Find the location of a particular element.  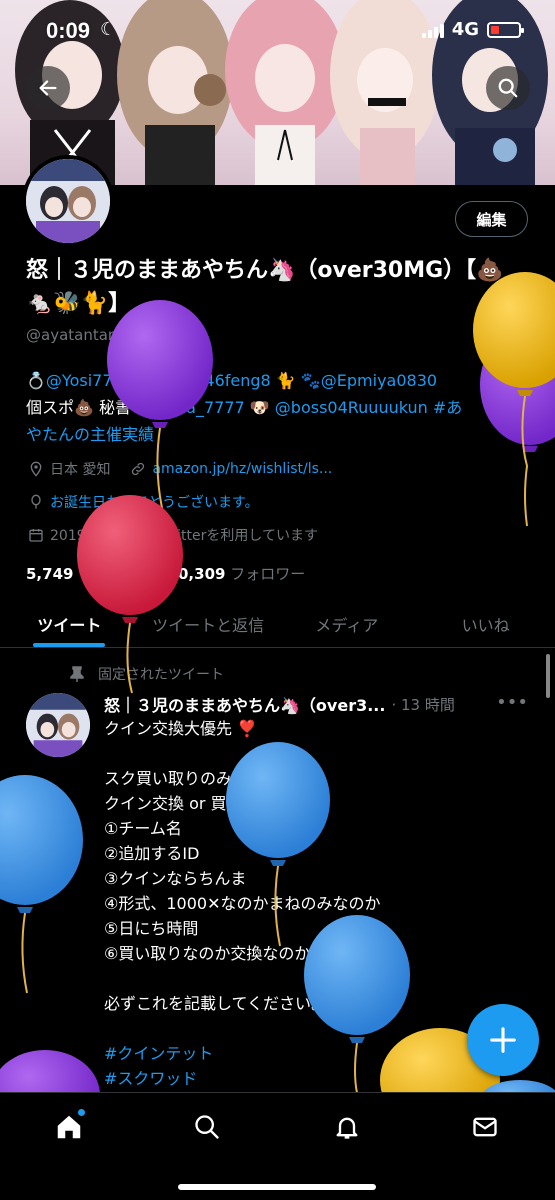

compose-tweet-button is located at coordinates (503, 1040).